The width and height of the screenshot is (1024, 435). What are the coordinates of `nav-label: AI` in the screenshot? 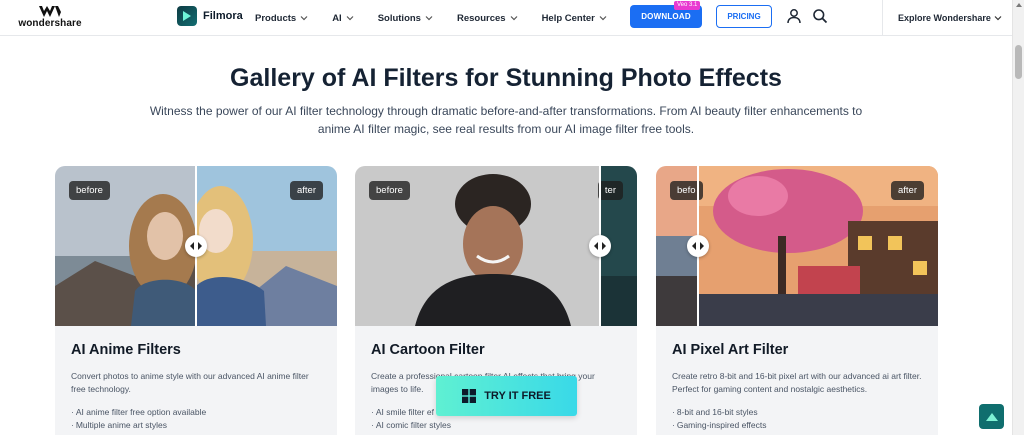 It's located at (337, 18).